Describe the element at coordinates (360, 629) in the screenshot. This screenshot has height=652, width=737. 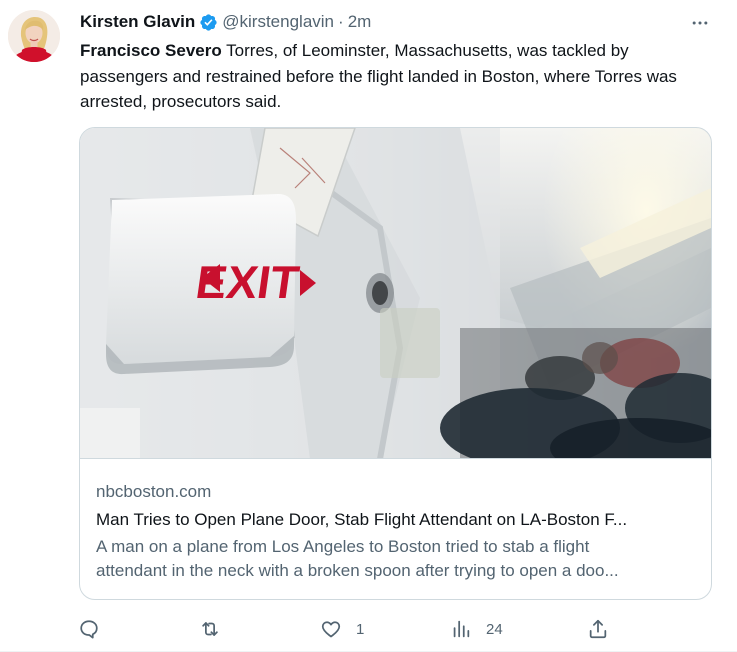
I see `like-count: 1` at that location.